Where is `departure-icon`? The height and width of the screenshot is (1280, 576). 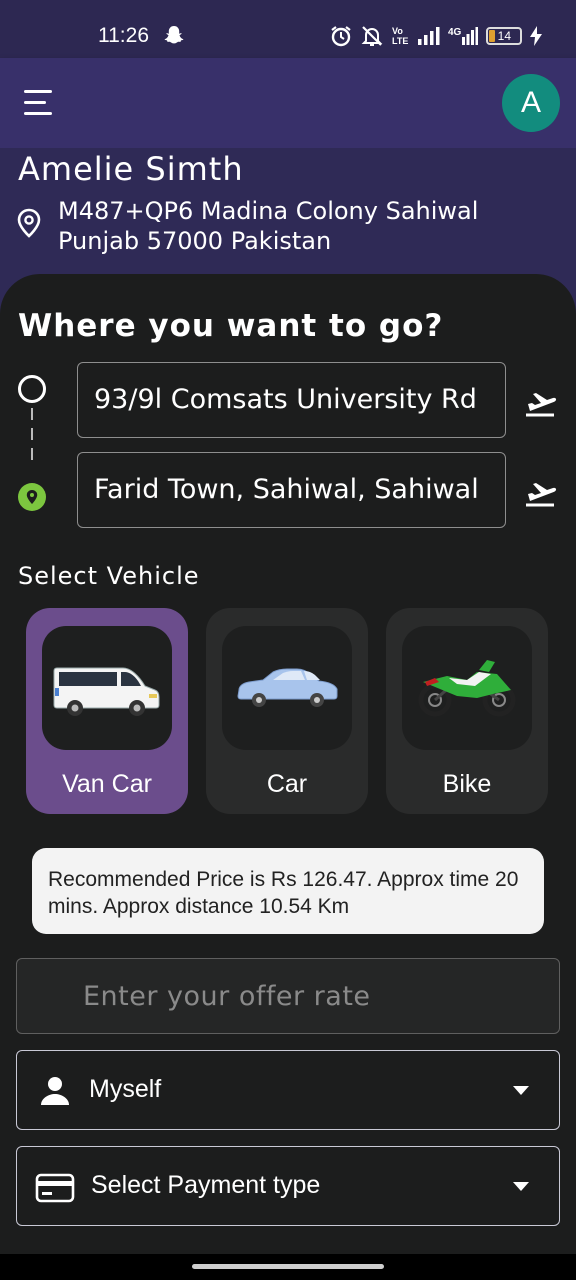
departure-icon is located at coordinates (540, 402).